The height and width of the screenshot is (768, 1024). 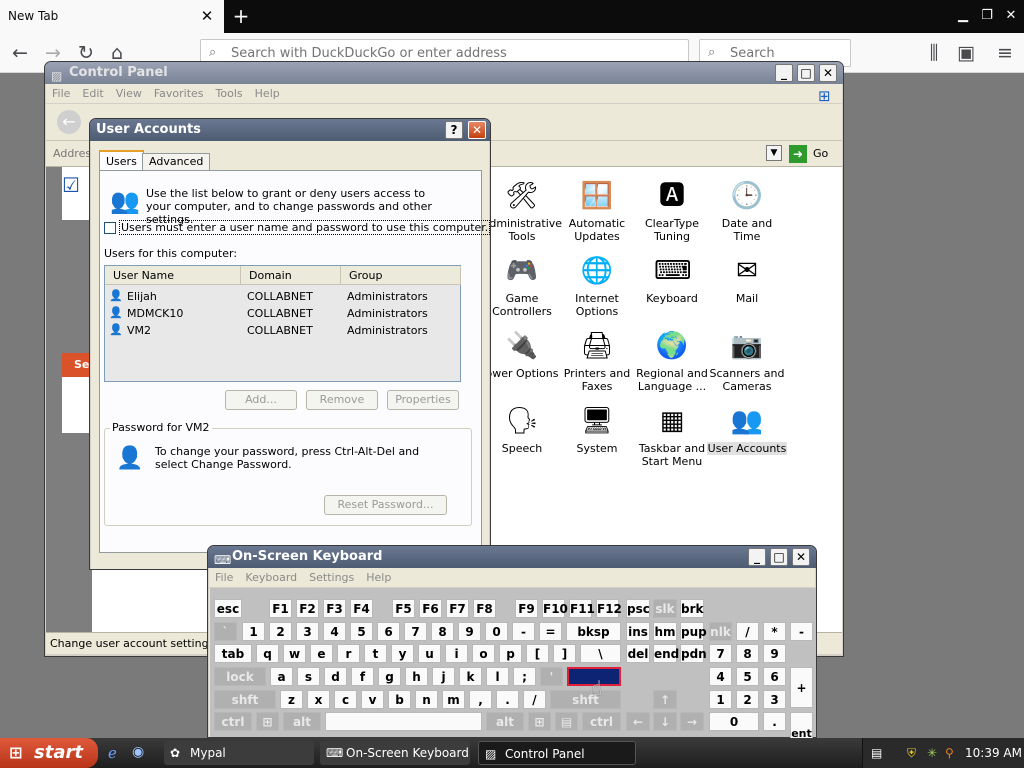 What do you see at coordinates (638, 631) in the screenshot?
I see `key-ins: ins` at bounding box center [638, 631].